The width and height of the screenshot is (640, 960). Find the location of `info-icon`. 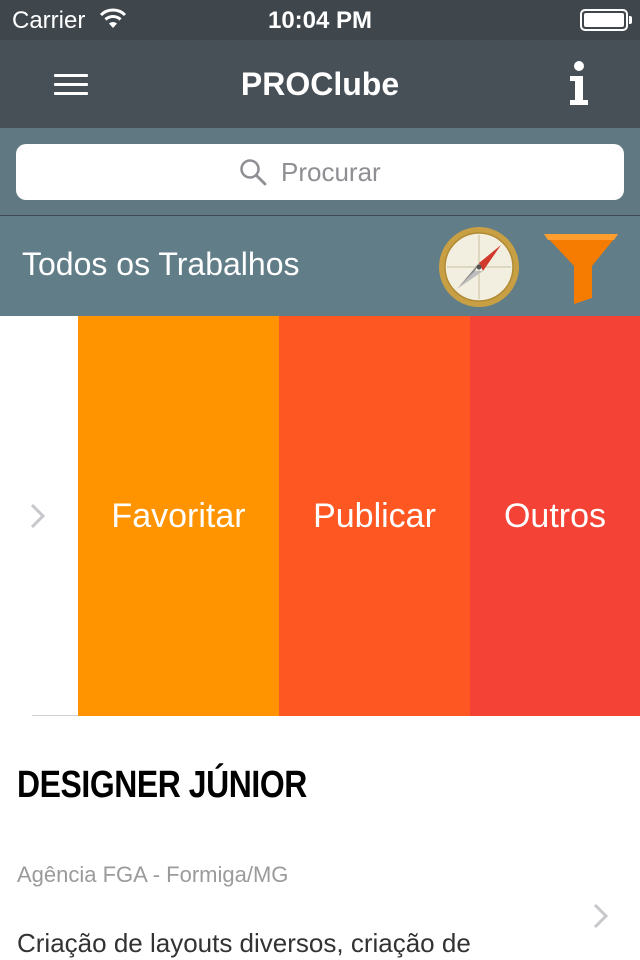

info-icon is located at coordinates (579, 83).